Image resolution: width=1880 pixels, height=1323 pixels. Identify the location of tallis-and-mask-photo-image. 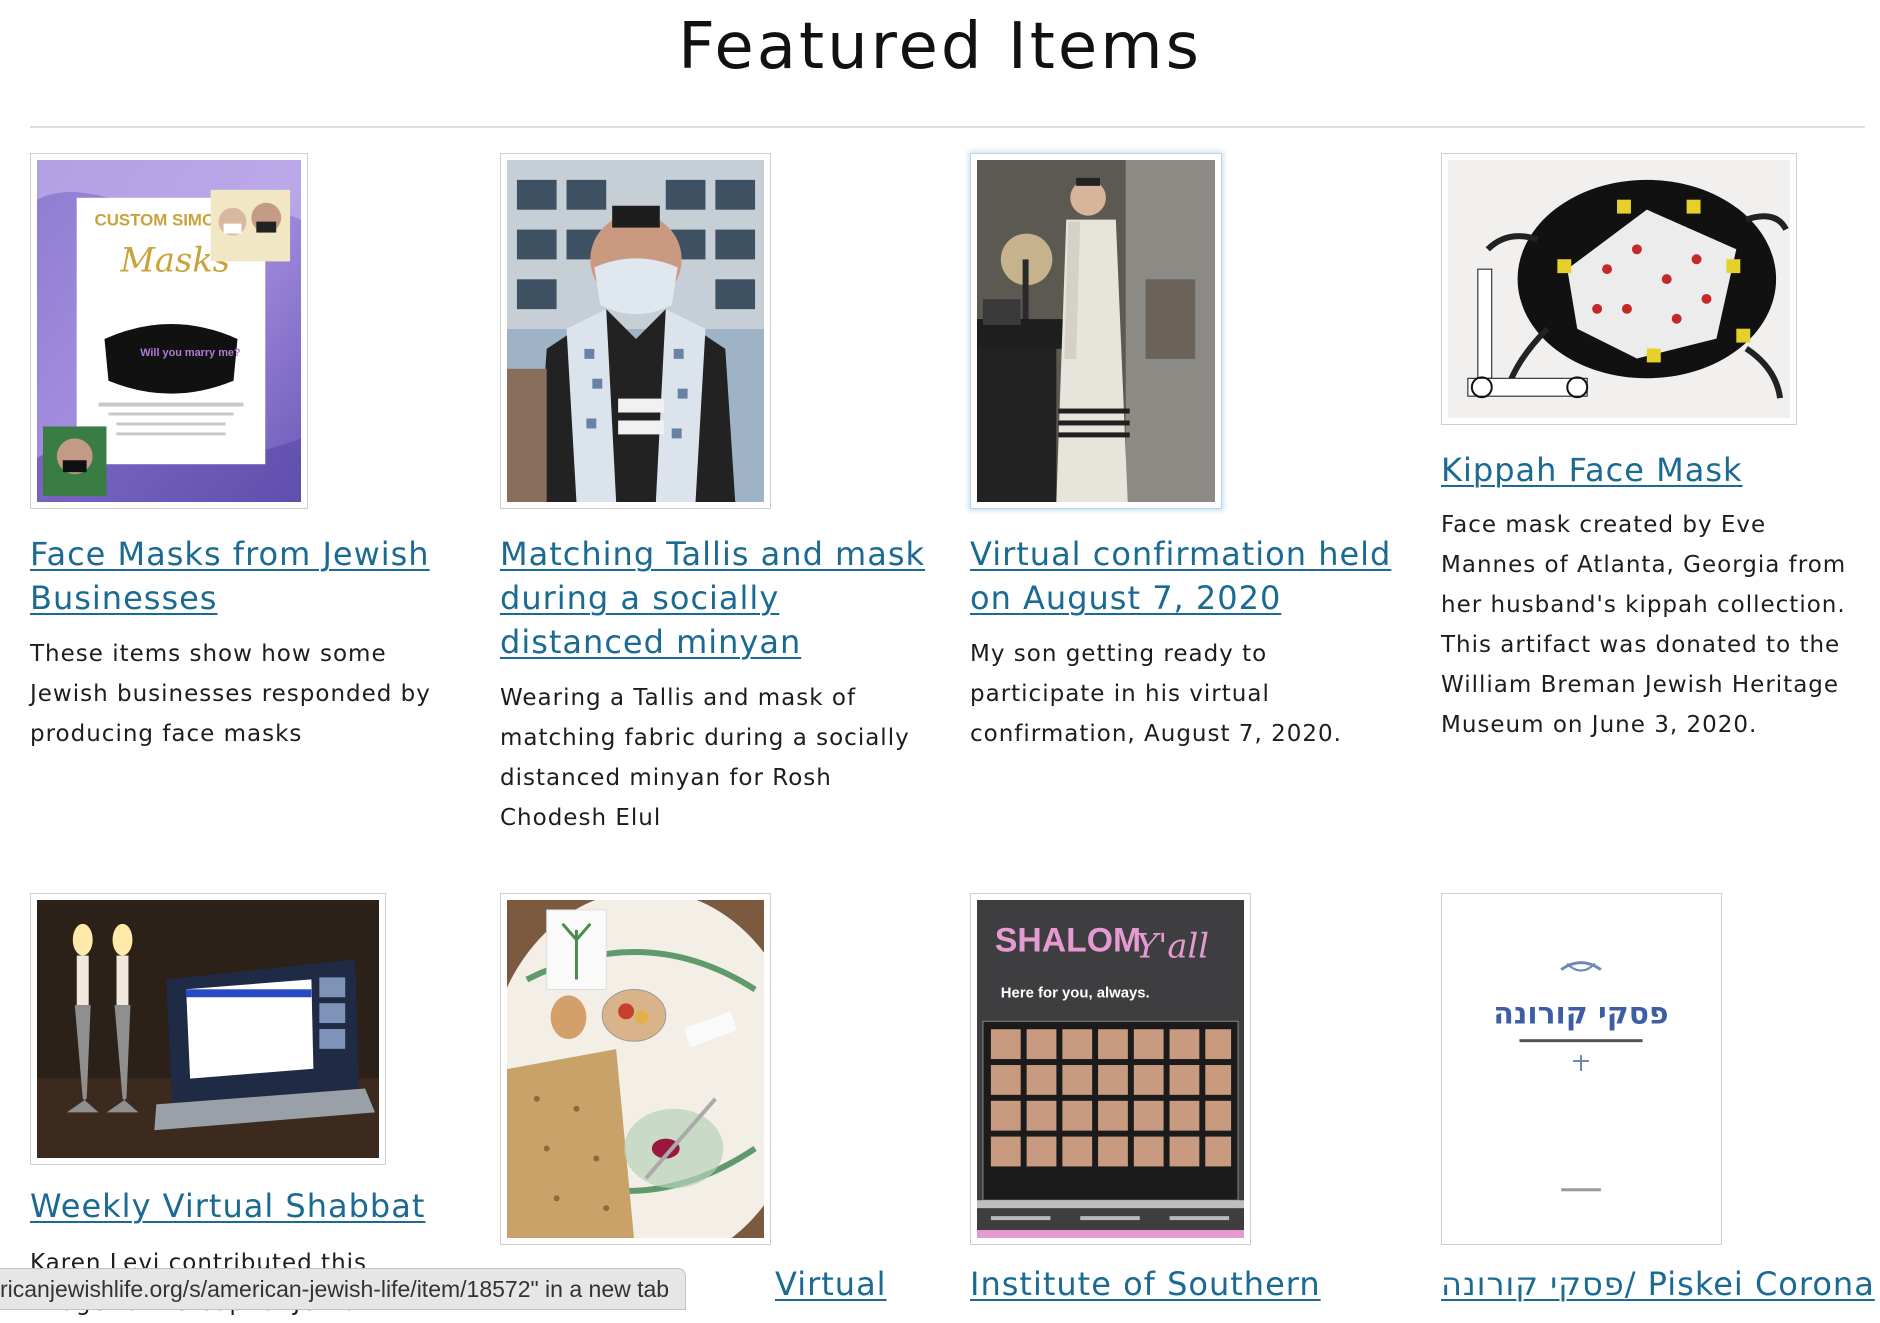
(635, 331).